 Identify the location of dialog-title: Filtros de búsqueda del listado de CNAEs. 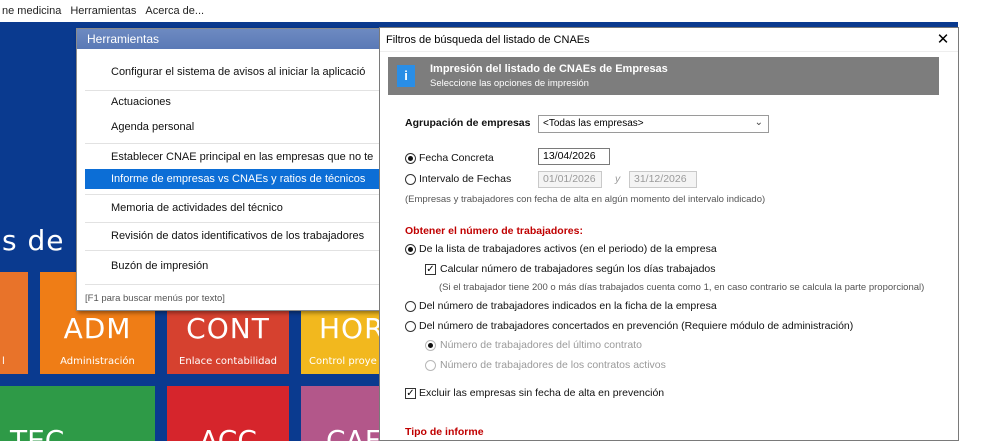
(669, 40).